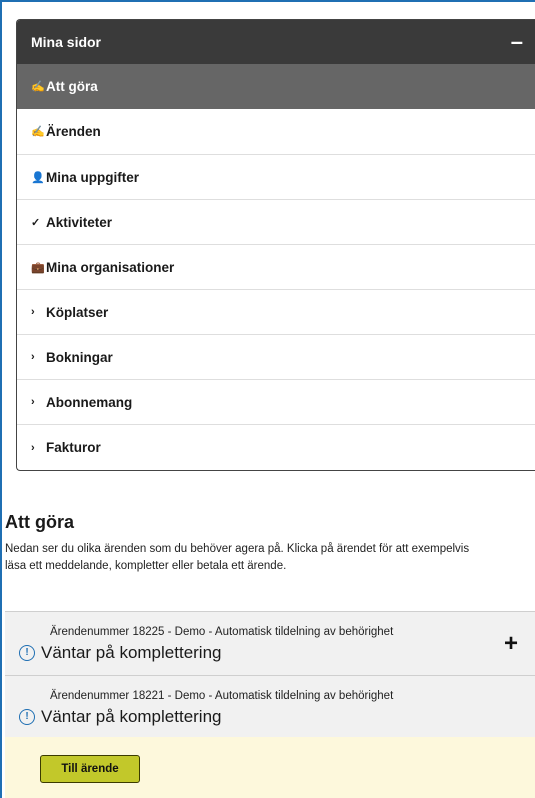  Describe the element at coordinates (276, 356) in the screenshot. I see `menu-item-bokningar: › Bokningar` at that location.